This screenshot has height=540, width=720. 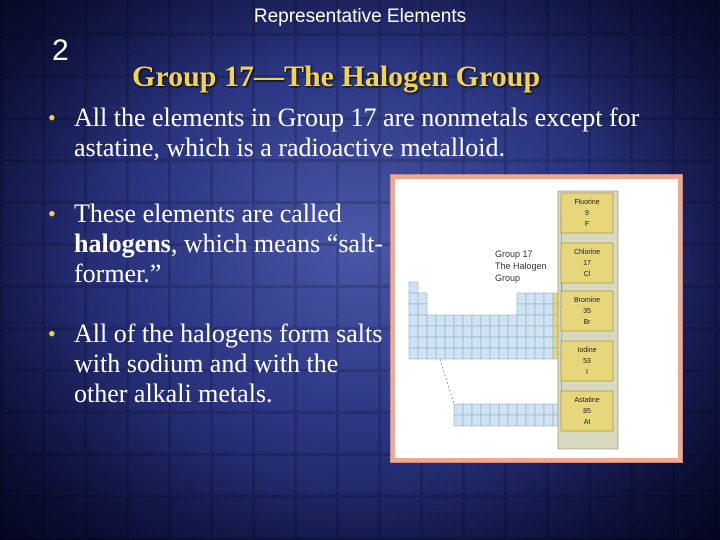 I want to click on element-name: Fluorine, so click(x=586, y=202).